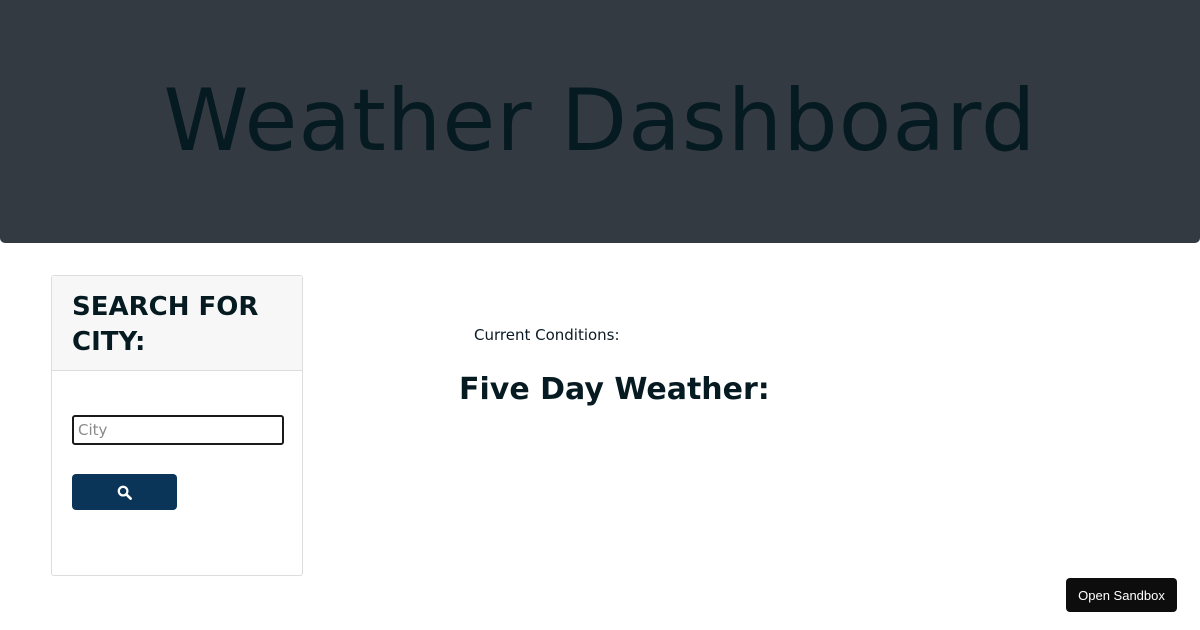  Describe the element at coordinates (1121, 595) in the screenshot. I see `open-sandbox-button: Open Sandbox` at that location.